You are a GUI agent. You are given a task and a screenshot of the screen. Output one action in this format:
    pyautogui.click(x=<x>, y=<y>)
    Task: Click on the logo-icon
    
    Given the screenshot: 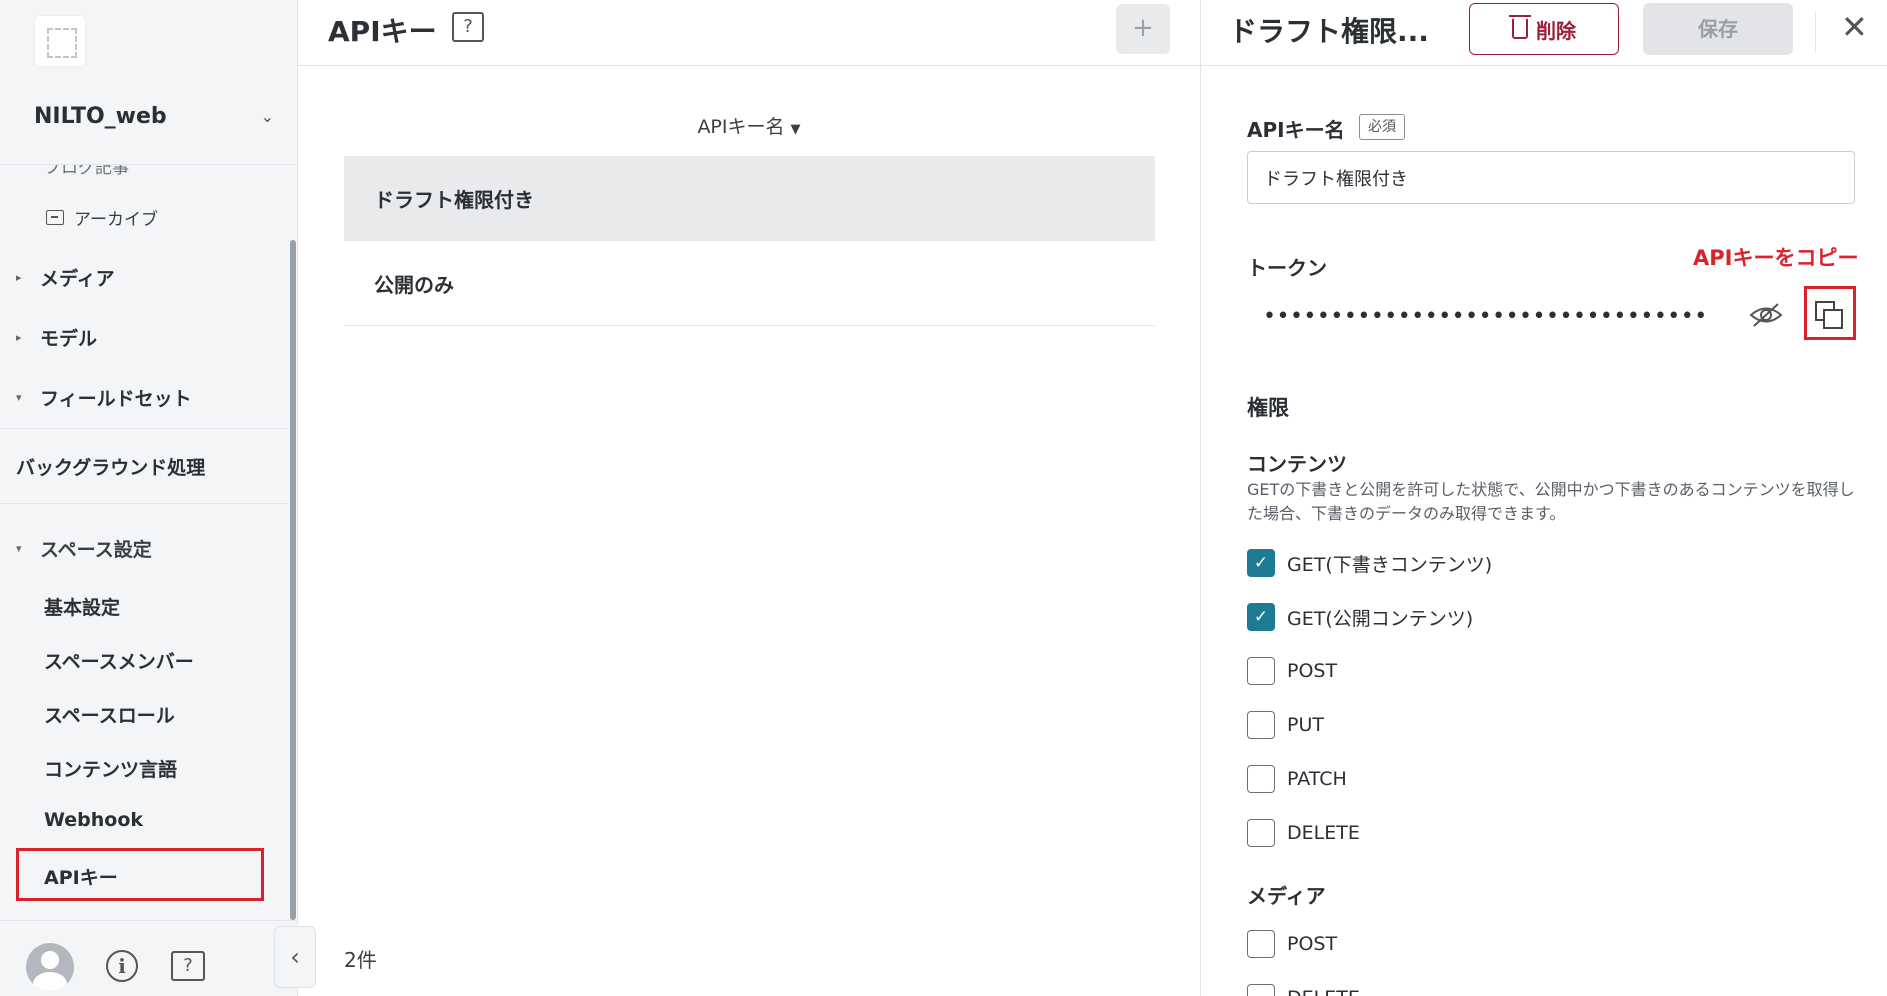 What is the action you would take?
    pyautogui.click(x=60, y=41)
    